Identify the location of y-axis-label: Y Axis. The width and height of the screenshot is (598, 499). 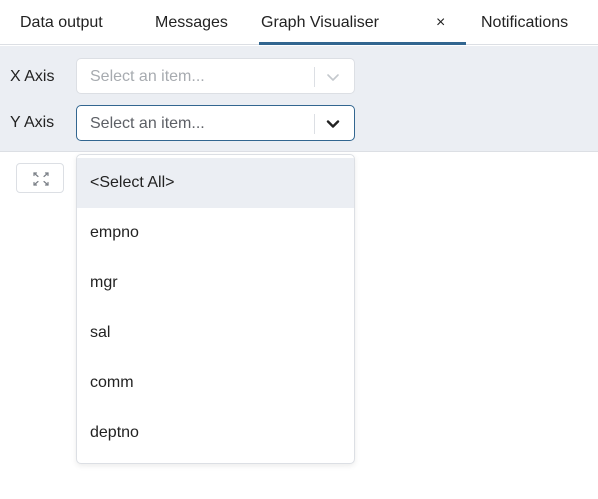
(32, 122).